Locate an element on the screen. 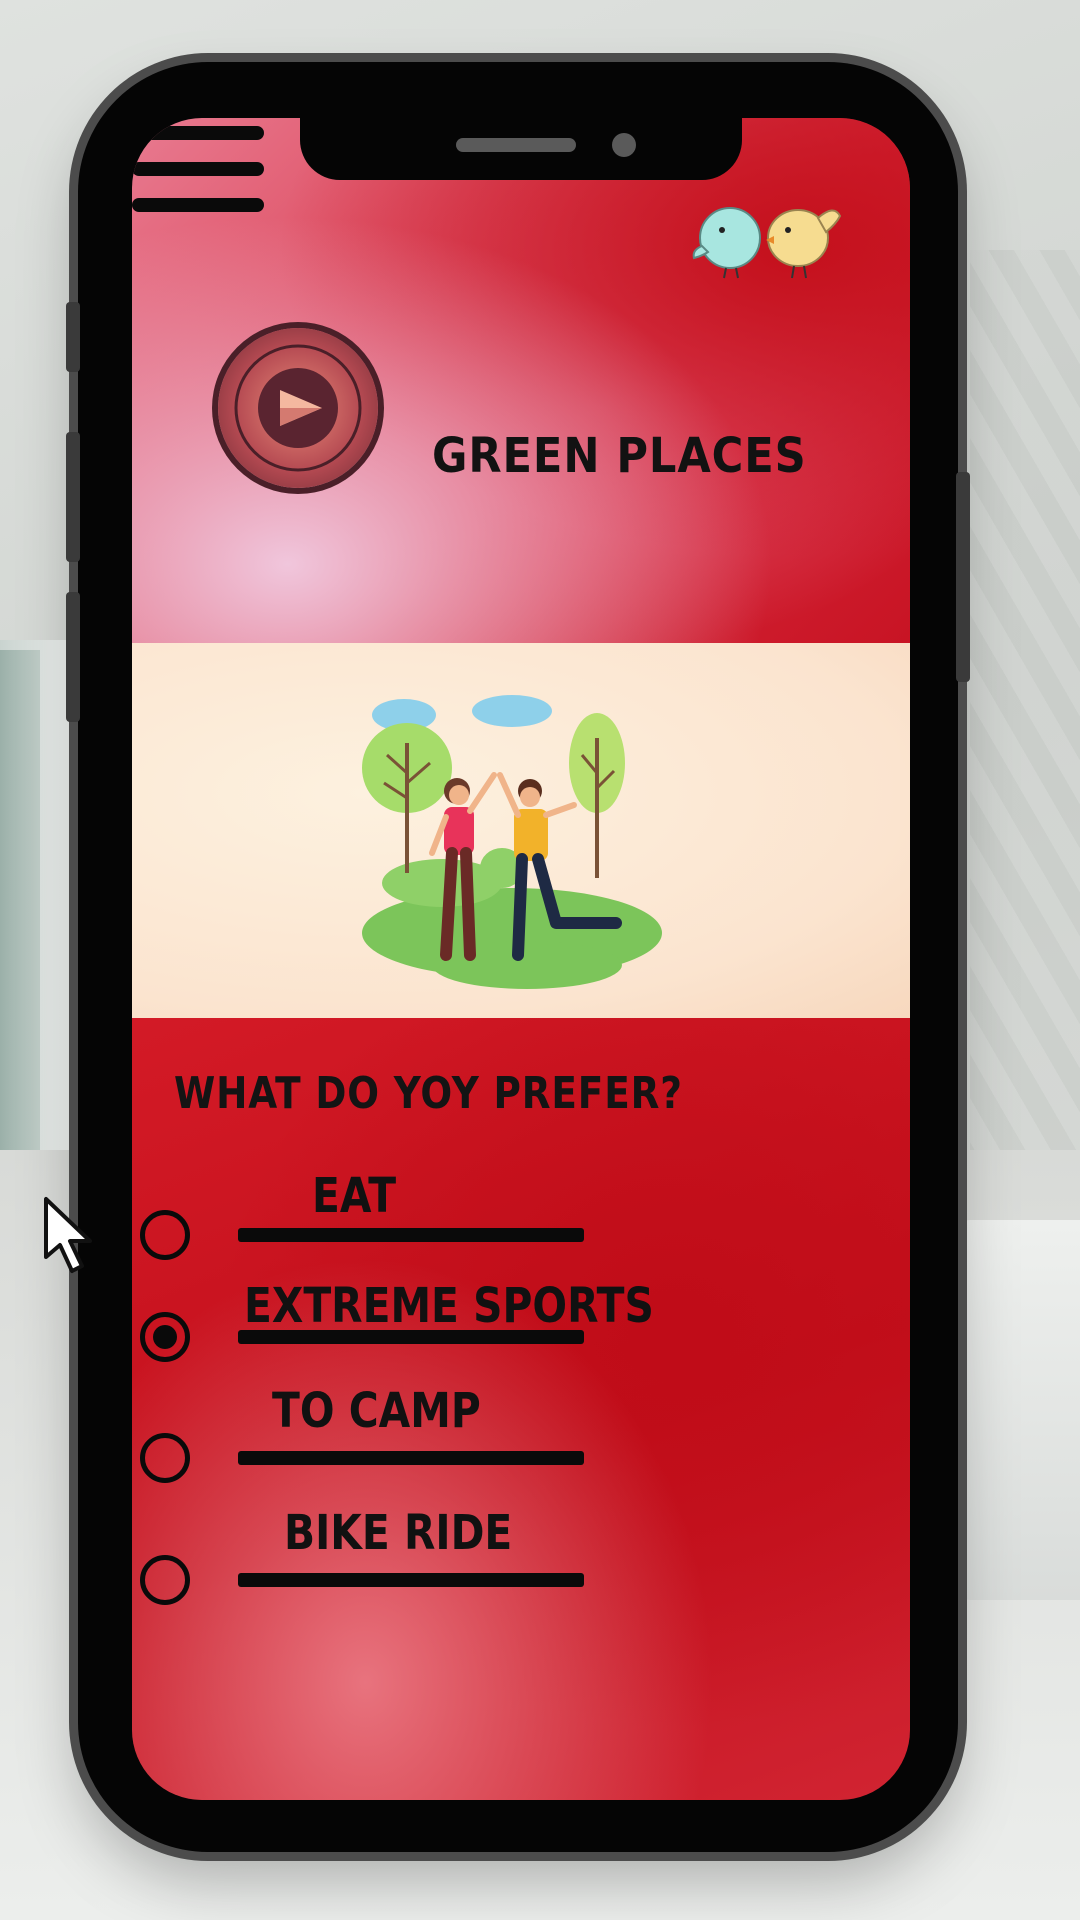 The image size is (1080, 1920). logo-emblem-icon is located at coordinates (298, 408).